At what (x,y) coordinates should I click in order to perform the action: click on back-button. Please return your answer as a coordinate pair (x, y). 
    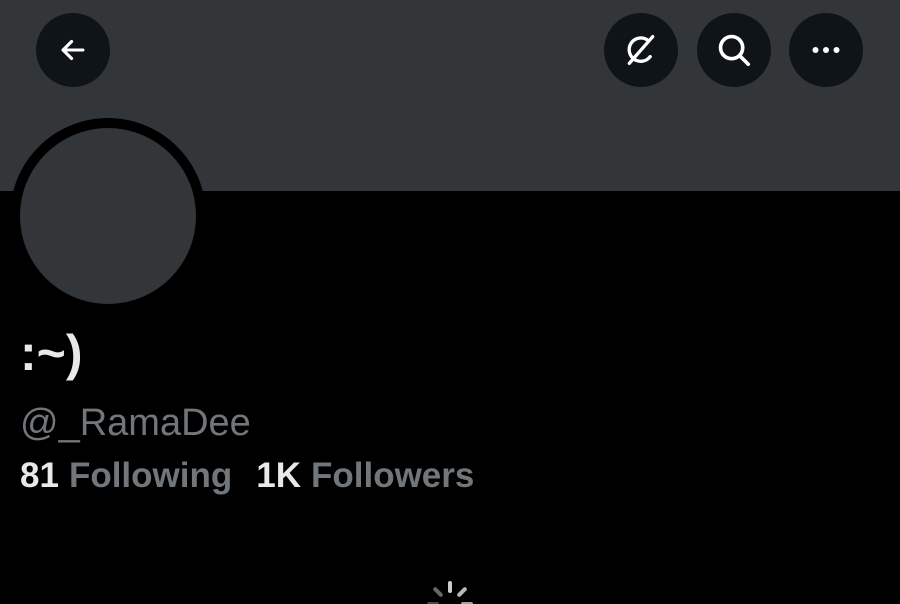
    Looking at the image, I should click on (73, 50).